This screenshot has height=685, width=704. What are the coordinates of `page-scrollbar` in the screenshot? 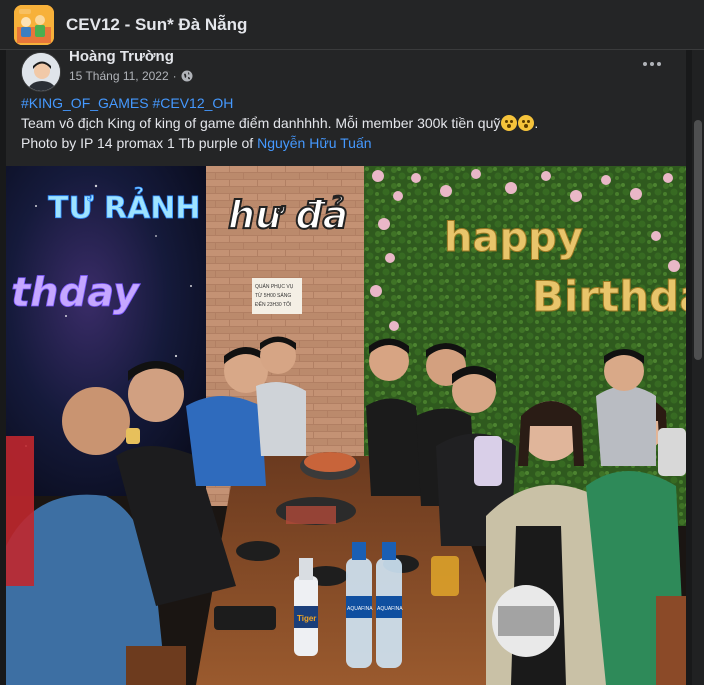 It's located at (698, 367).